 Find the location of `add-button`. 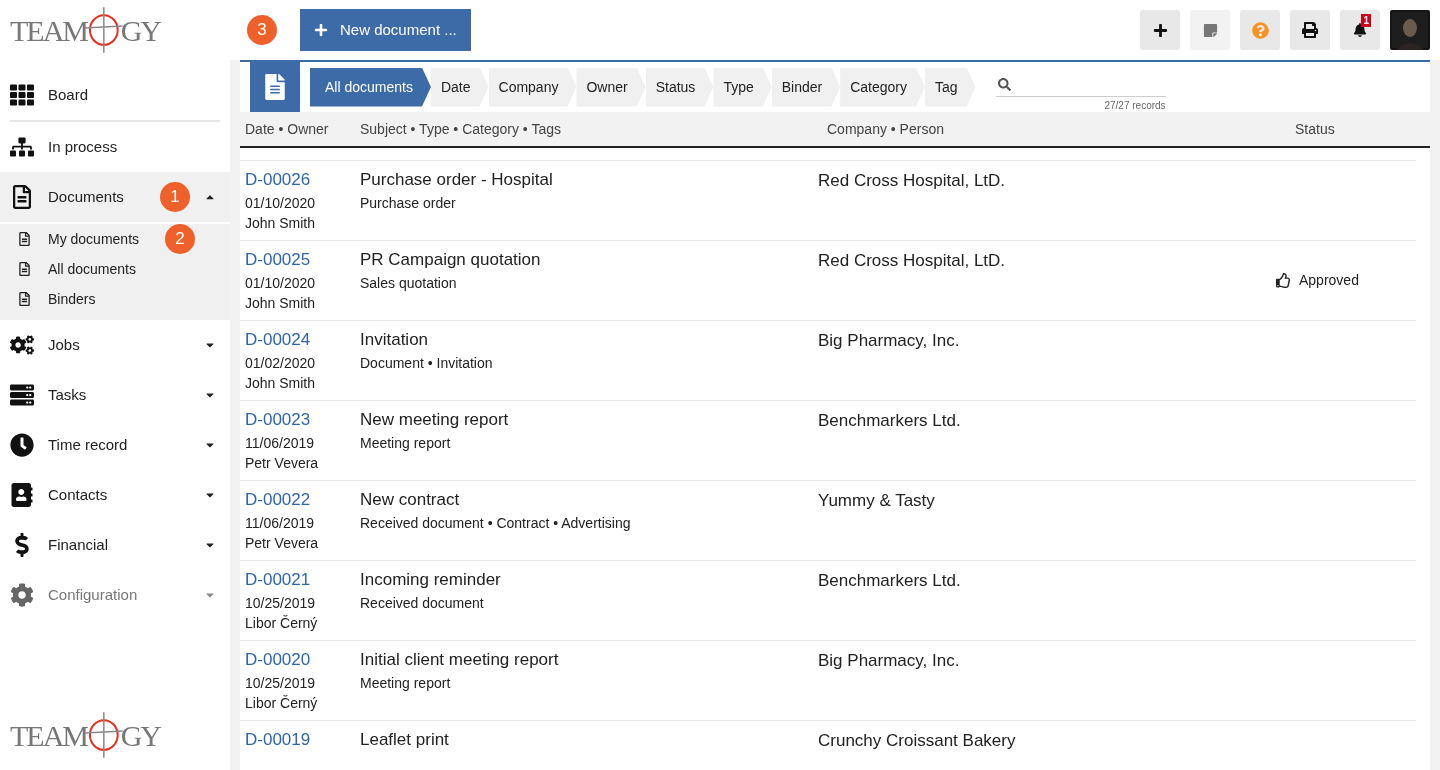

add-button is located at coordinates (1160, 30).